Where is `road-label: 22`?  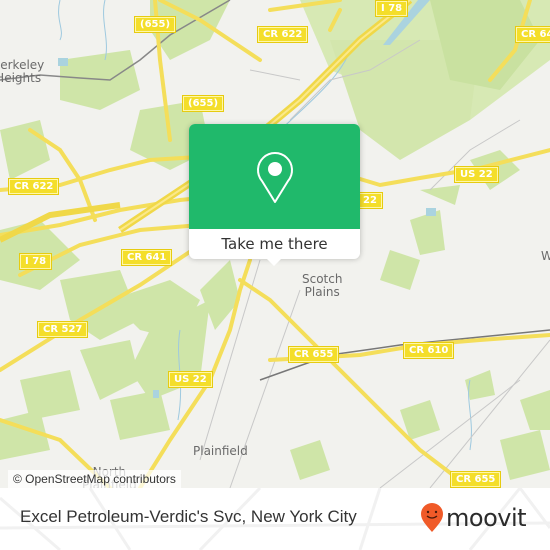 road-label: 22 is located at coordinates (370, 200).